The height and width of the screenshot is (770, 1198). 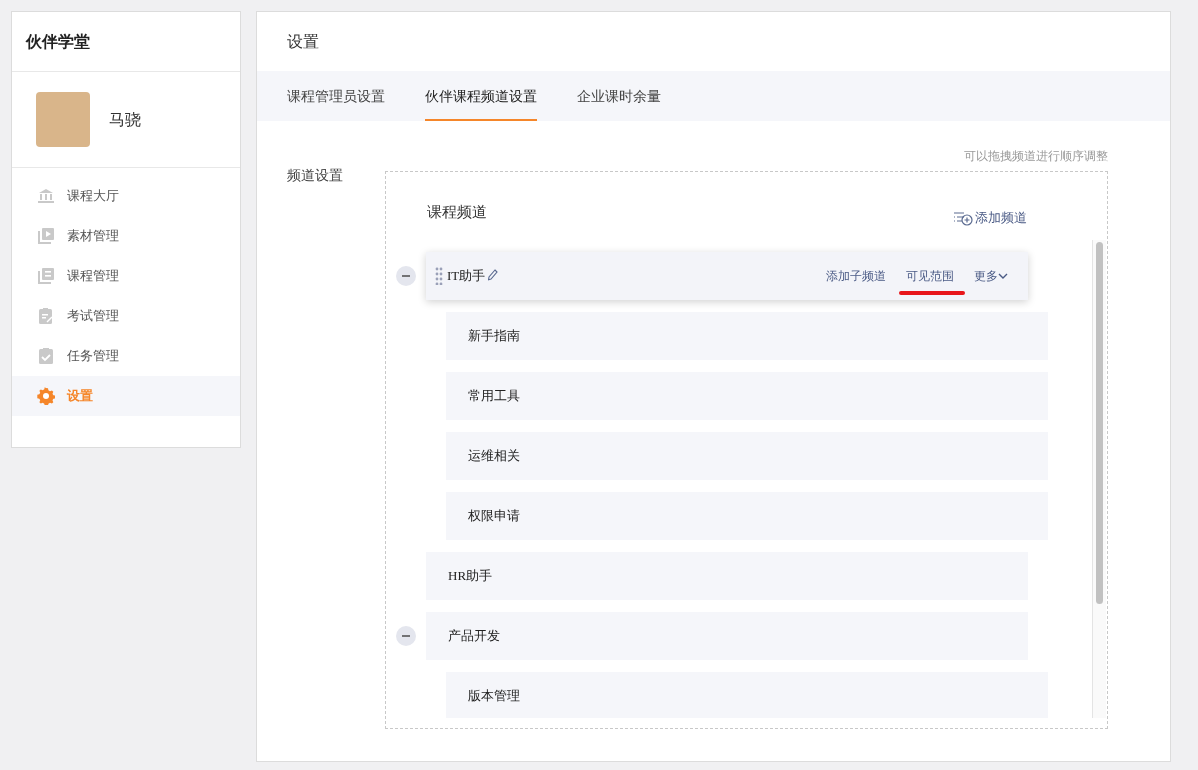 I want to click on sidebar-item: 课程管理, so click(x=126, y=276).